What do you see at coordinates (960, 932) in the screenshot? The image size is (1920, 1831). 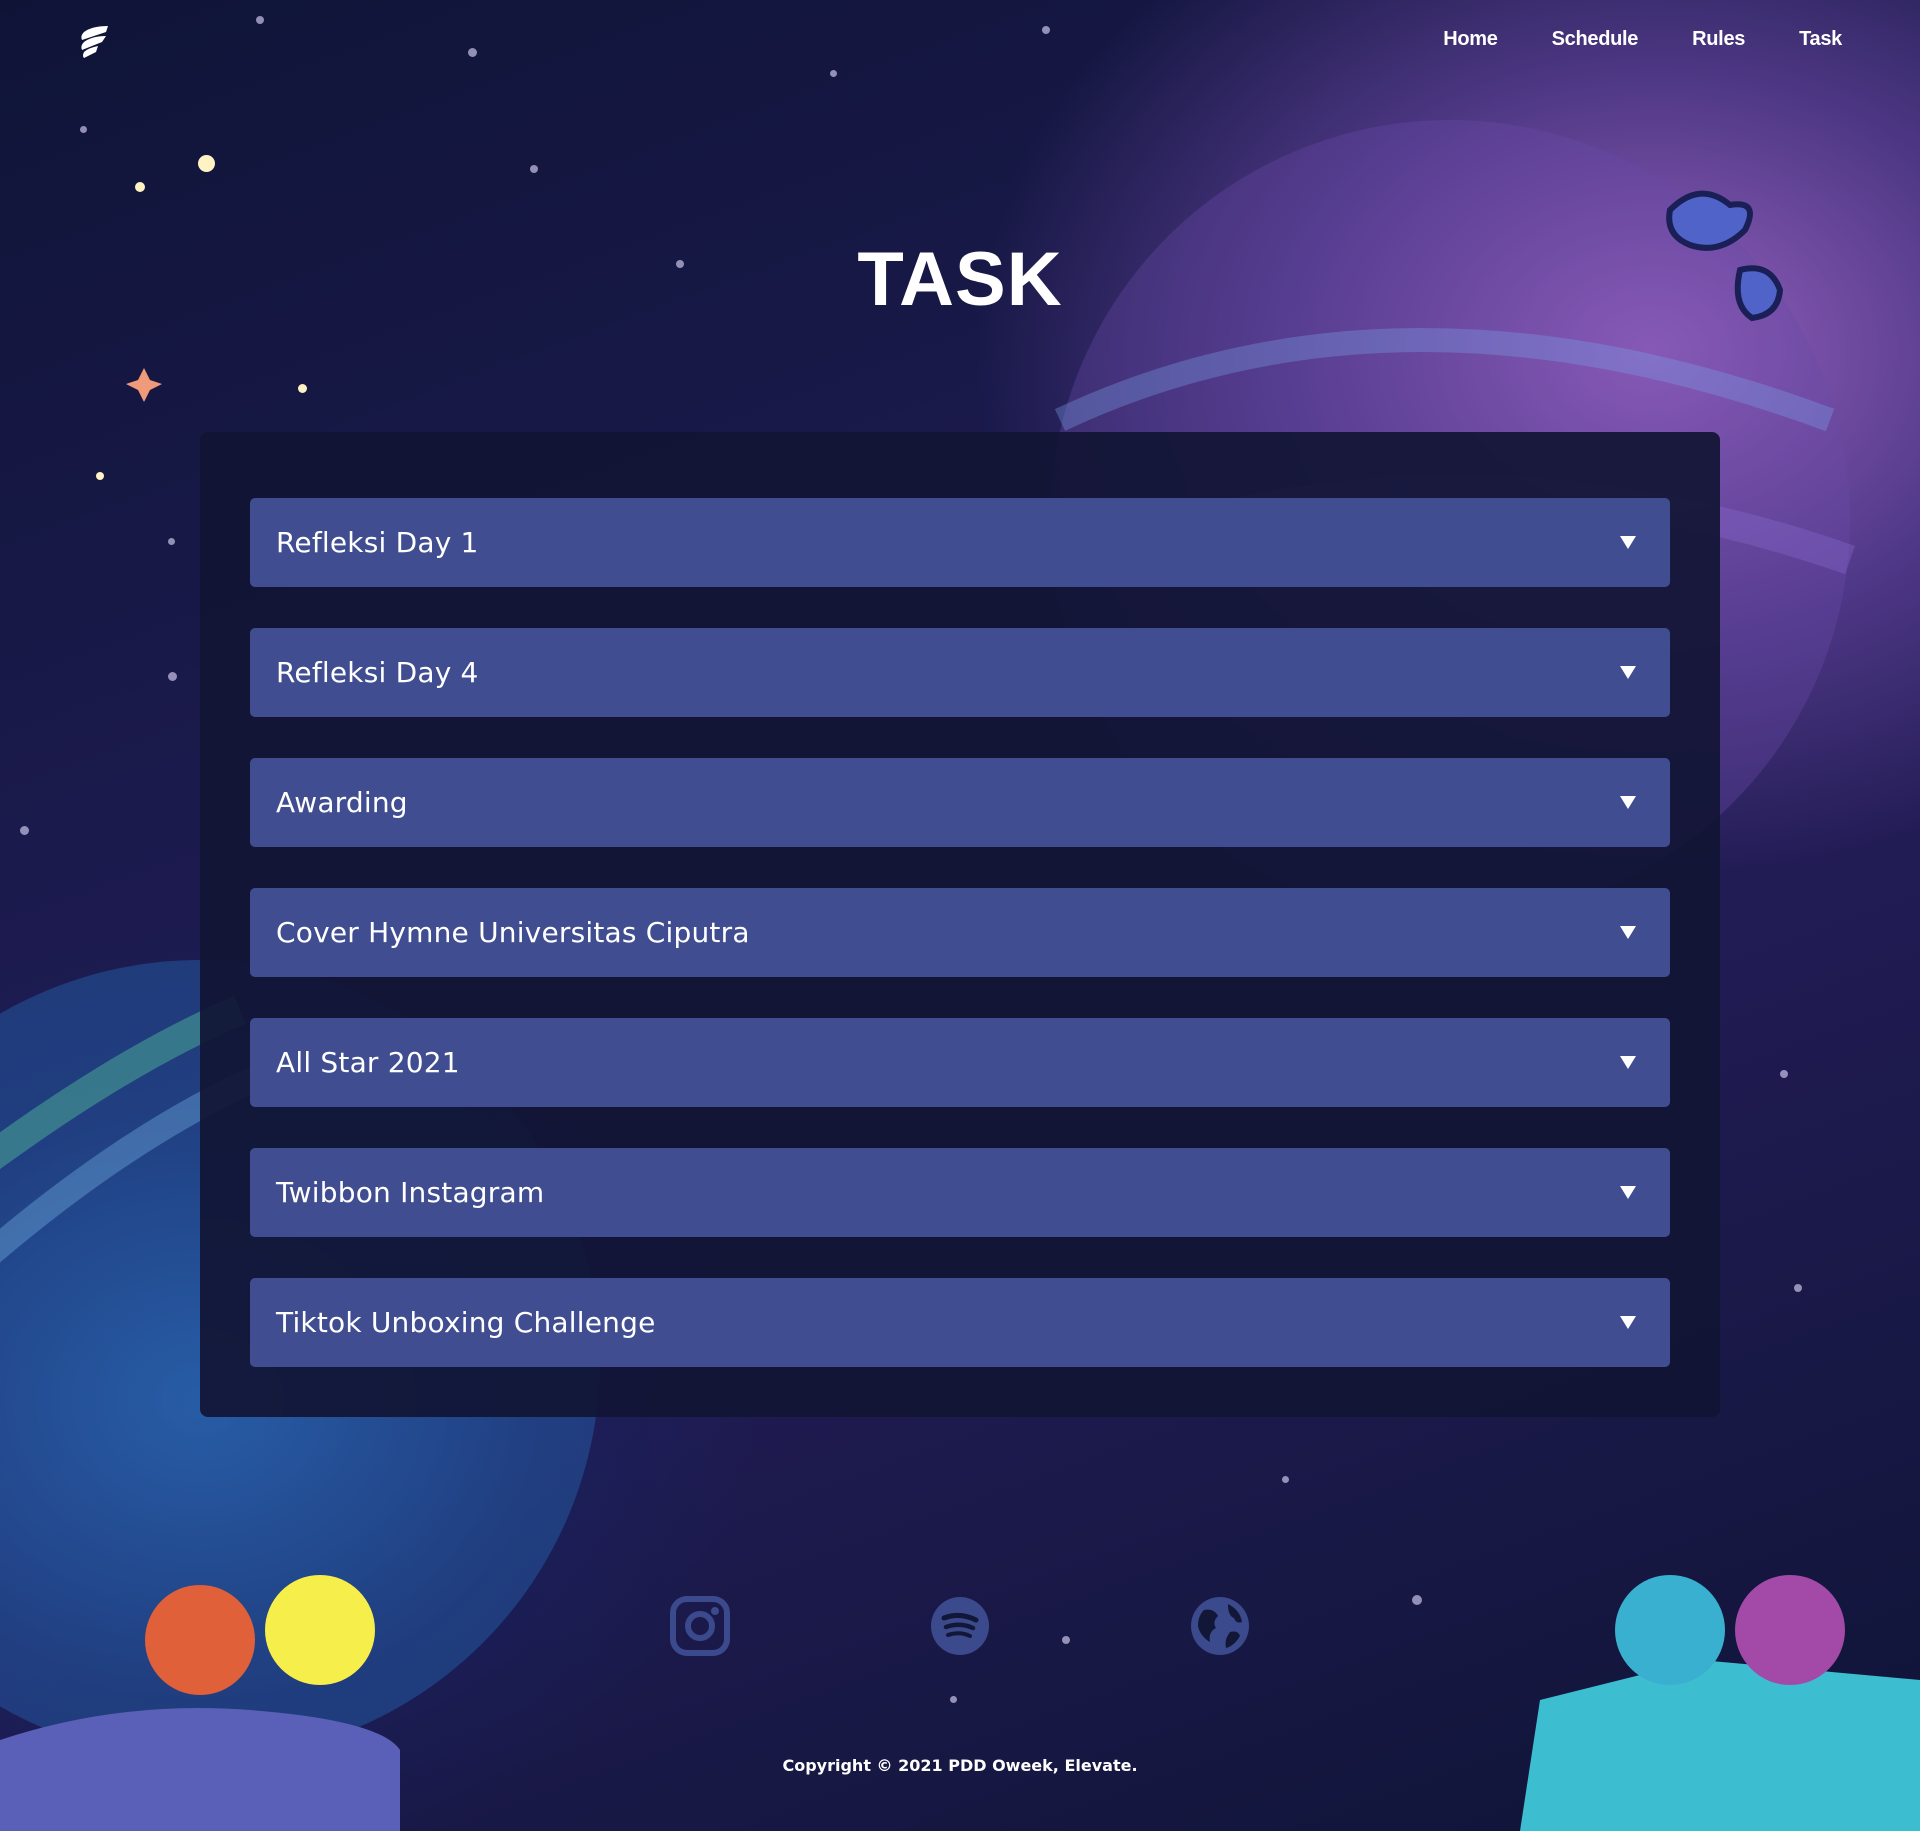 I see `task-accordion-cover-hymne: Cover Hymne Universitas Ciputra` at bounding box center [960, 932].